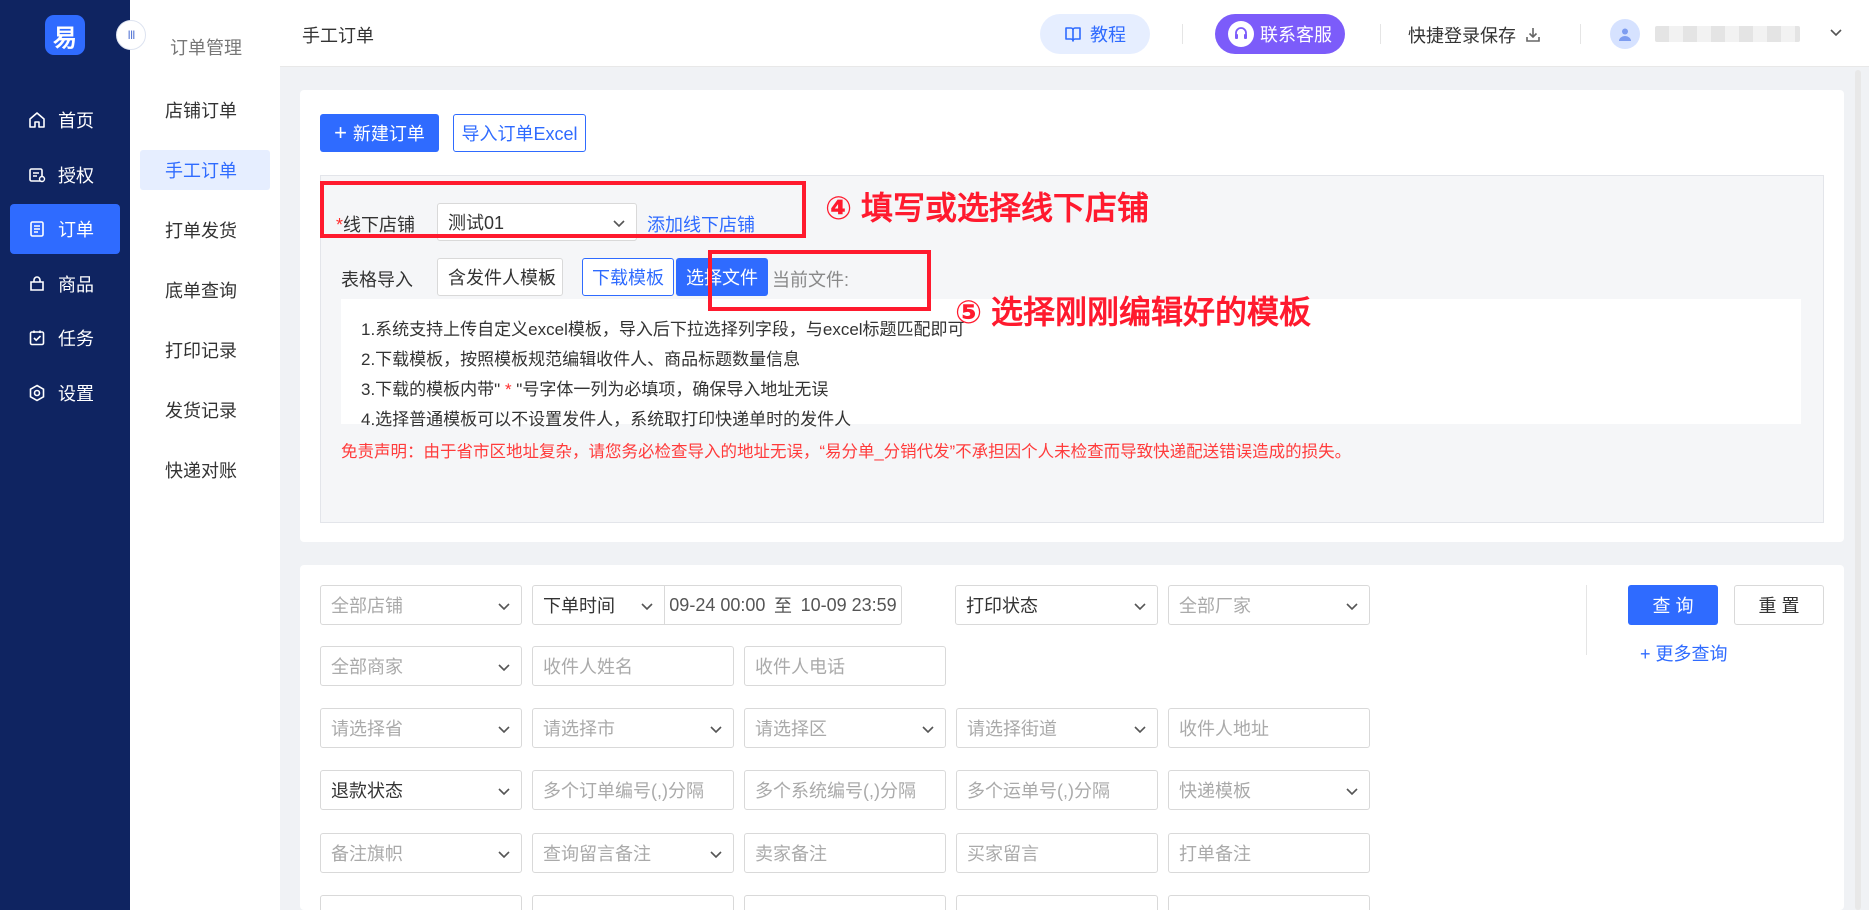 The height and width of the screenshot is (910, 1869). I want to click on subnav-item-ship-records: 发货记录, so click(205, 410).